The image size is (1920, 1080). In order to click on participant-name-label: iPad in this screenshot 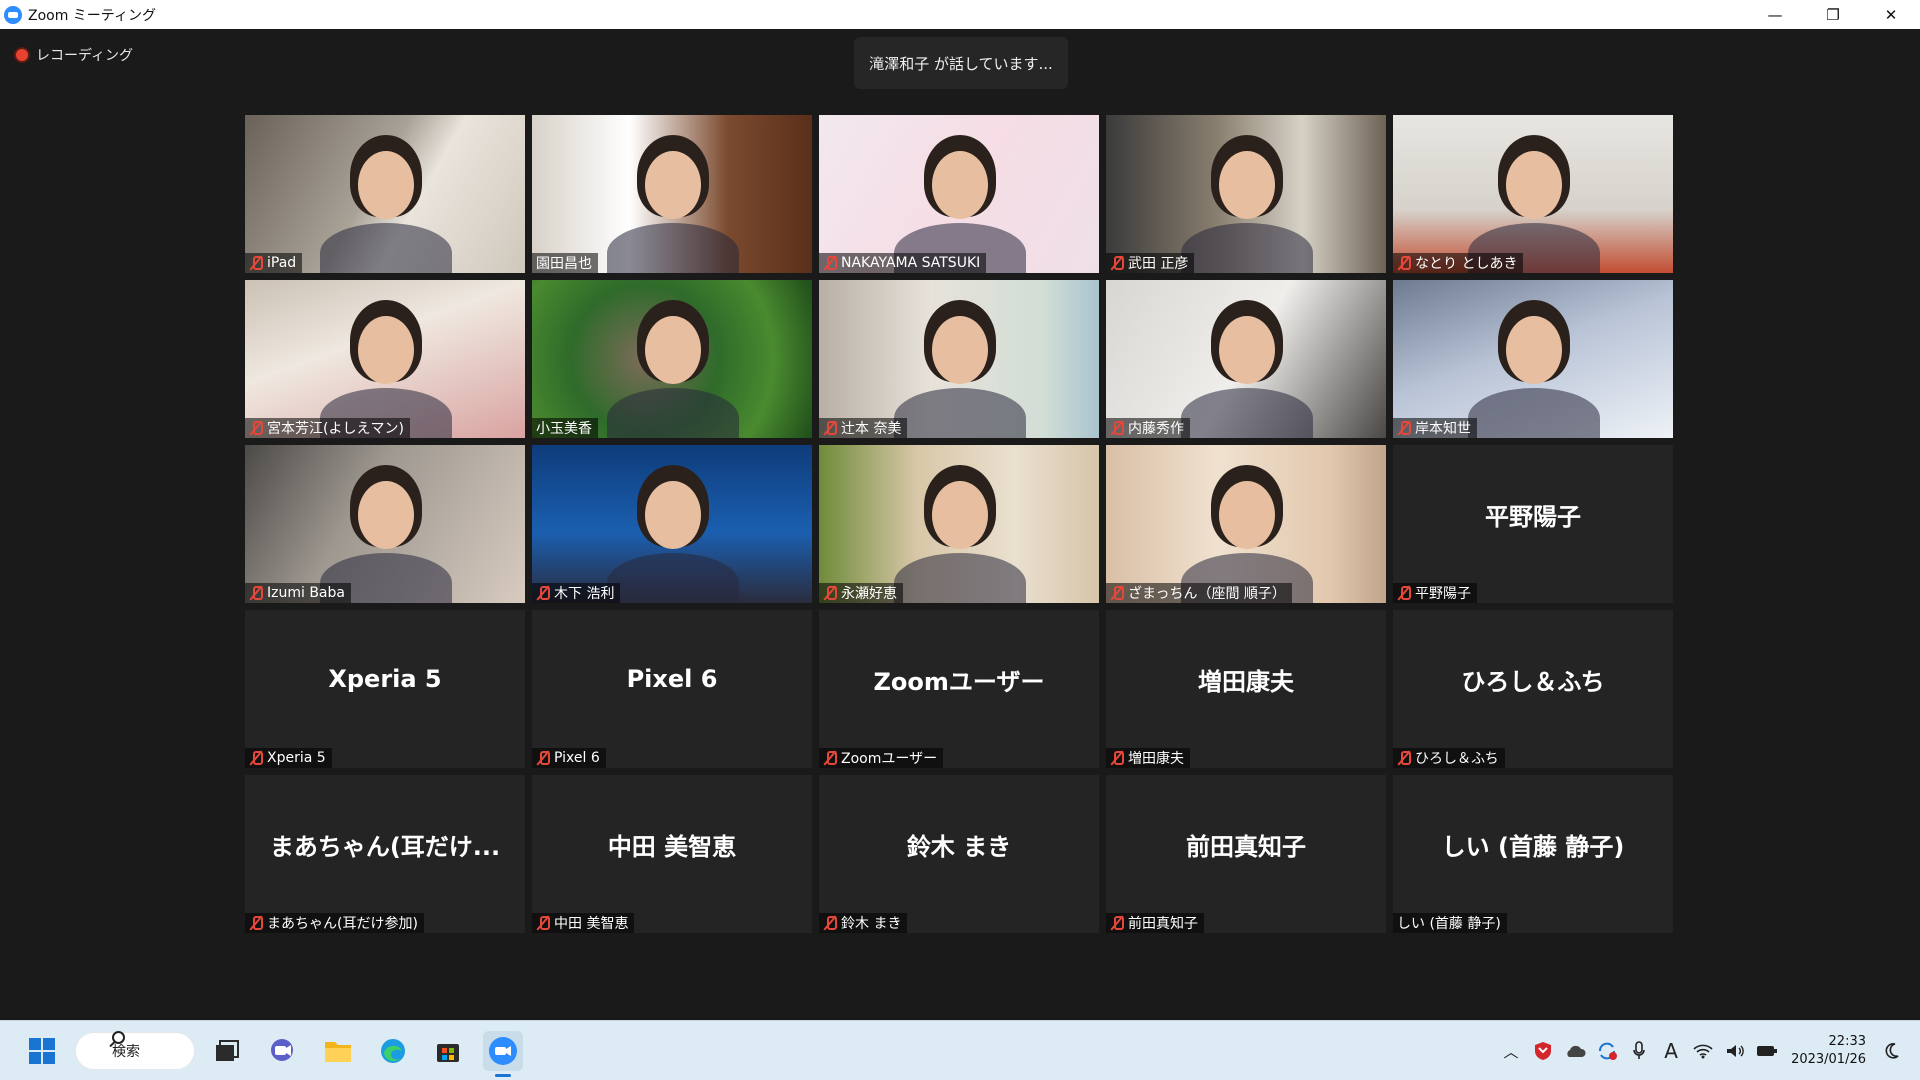, I will do `click(274, 263)`.